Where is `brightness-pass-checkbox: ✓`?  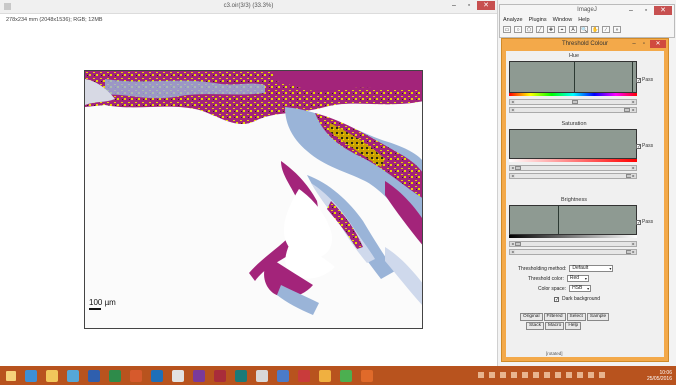 brightness-pass-checkbox: ✓ is located at coordinates (638, 222).